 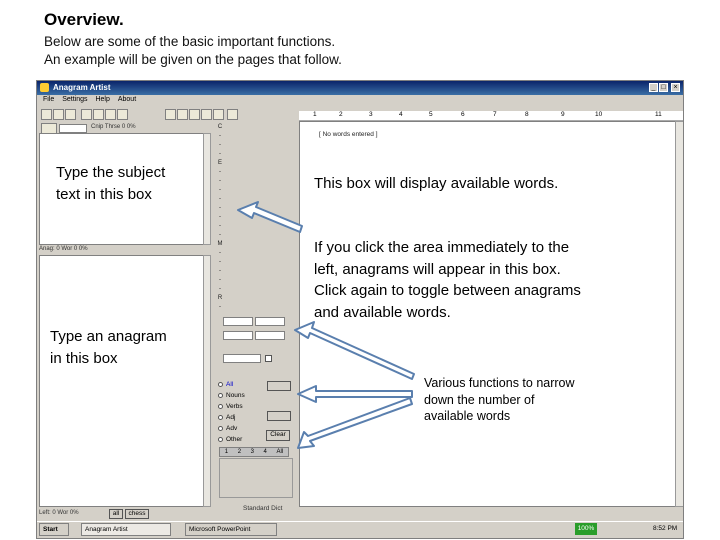 What do you see at coordinates (355, 423) in the screenshot?
I see `arrow-functions-lower` at bounding box center [355, 423].